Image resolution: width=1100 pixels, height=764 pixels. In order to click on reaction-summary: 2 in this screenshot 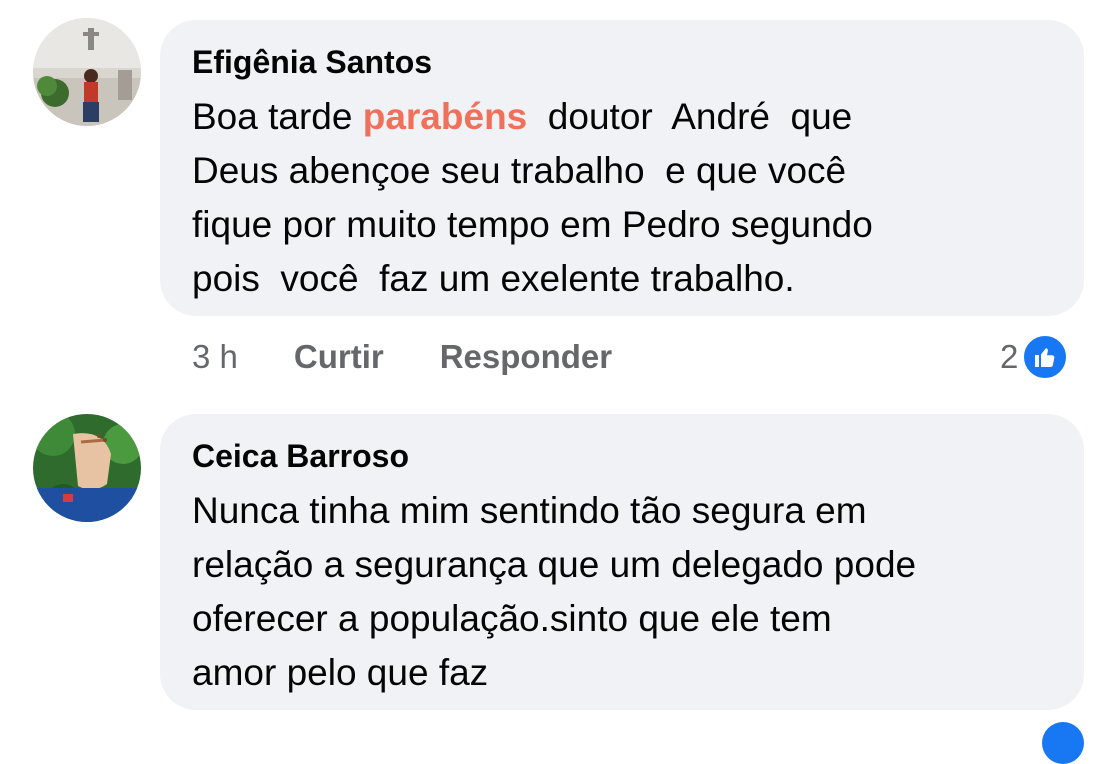, I will do `click(1034, 357)`.